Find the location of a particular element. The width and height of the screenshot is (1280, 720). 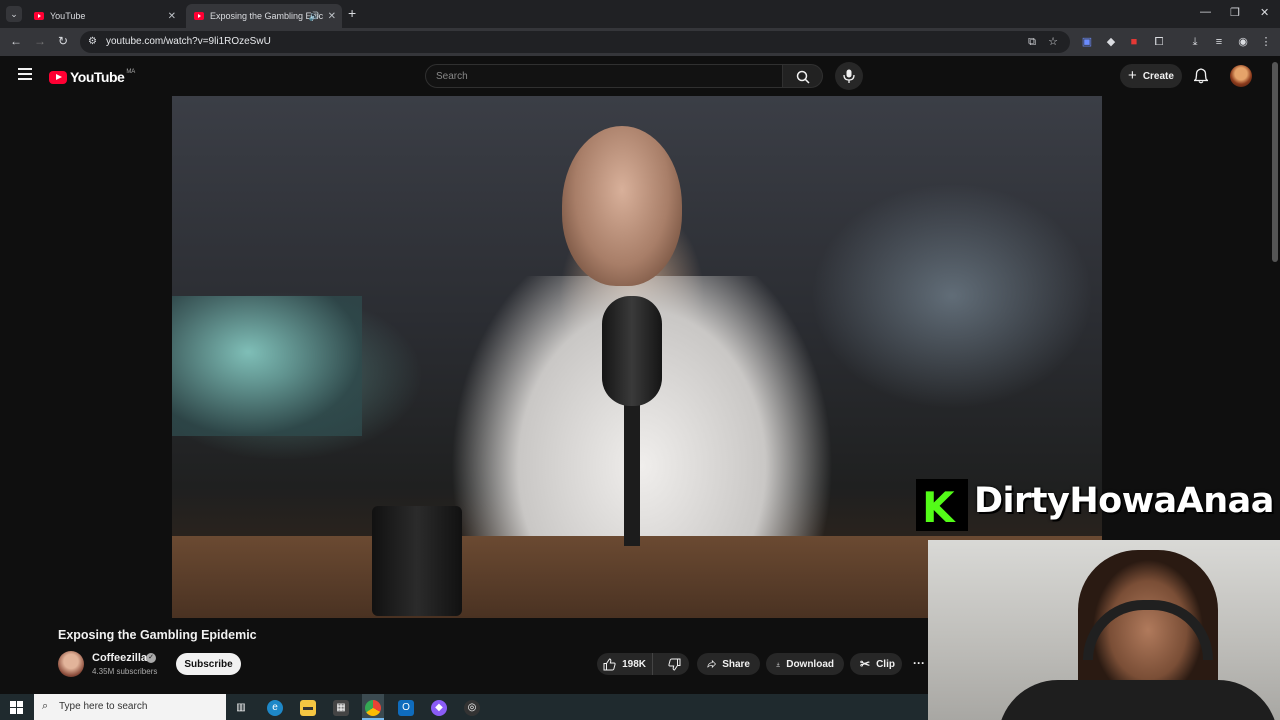

plus-icon: + is located at coordinates (1132, 75).